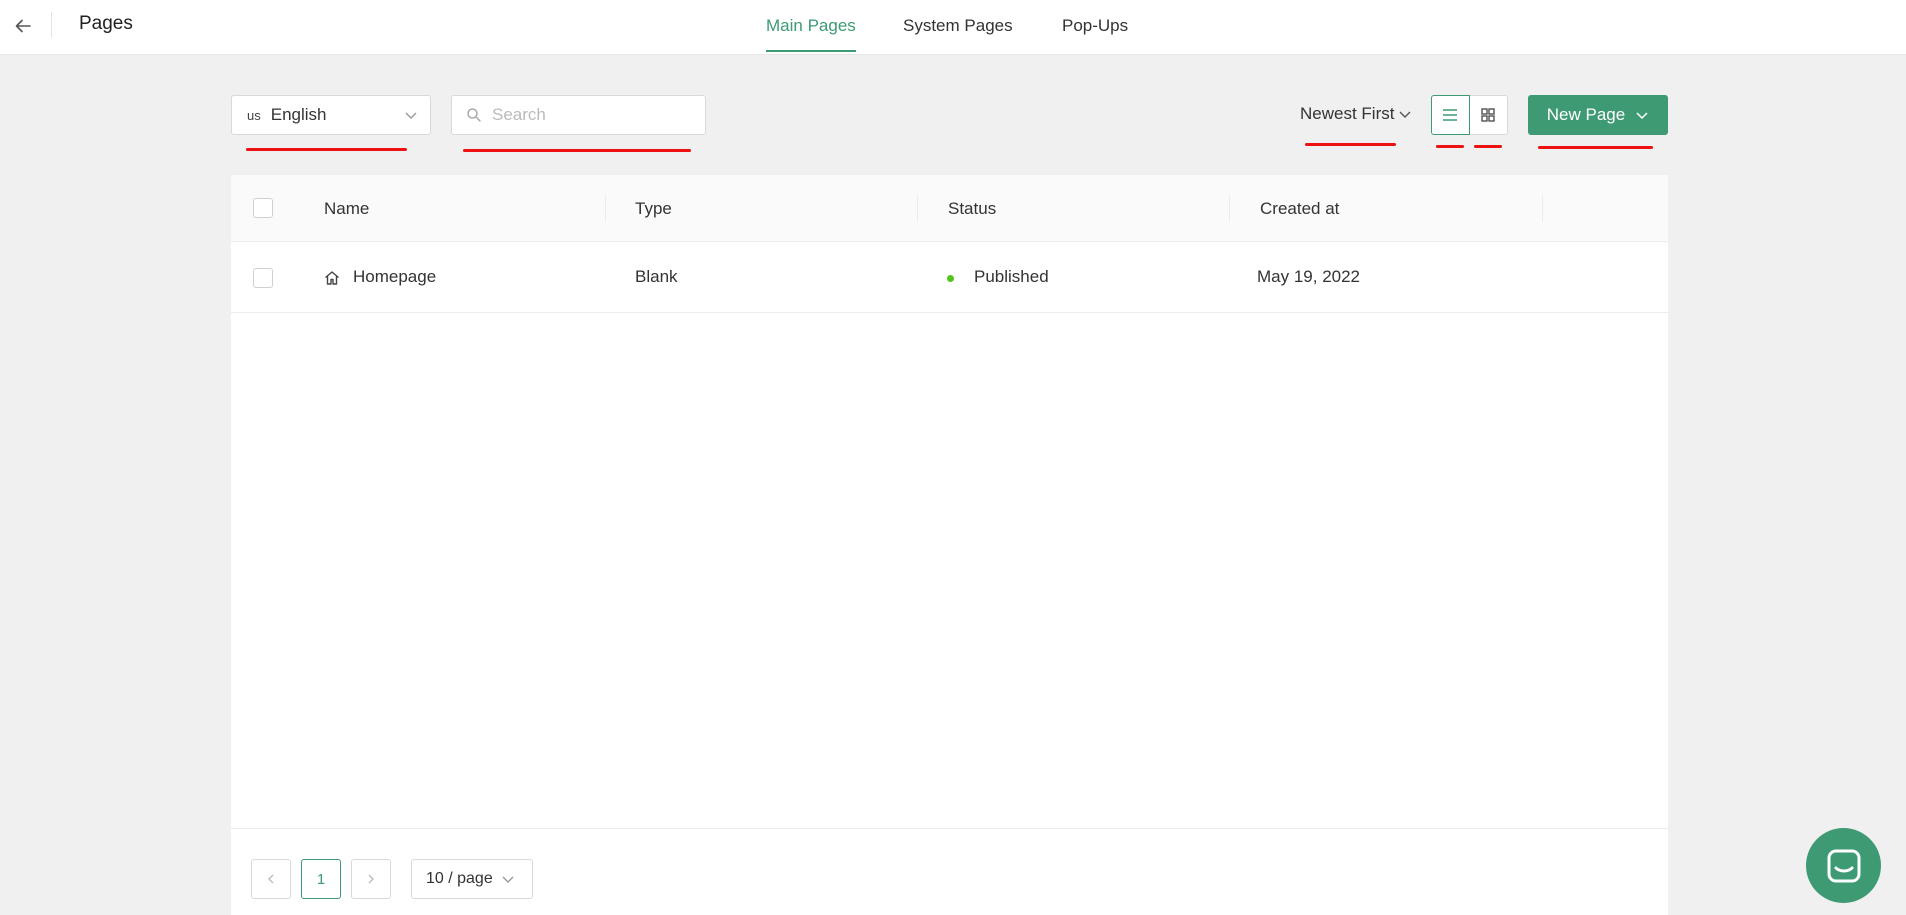 The width and height of the screenshot is (1906, 915). Describe the element at coordinates (254, 115) in the screenshot. I see `language-code: us` at that location.